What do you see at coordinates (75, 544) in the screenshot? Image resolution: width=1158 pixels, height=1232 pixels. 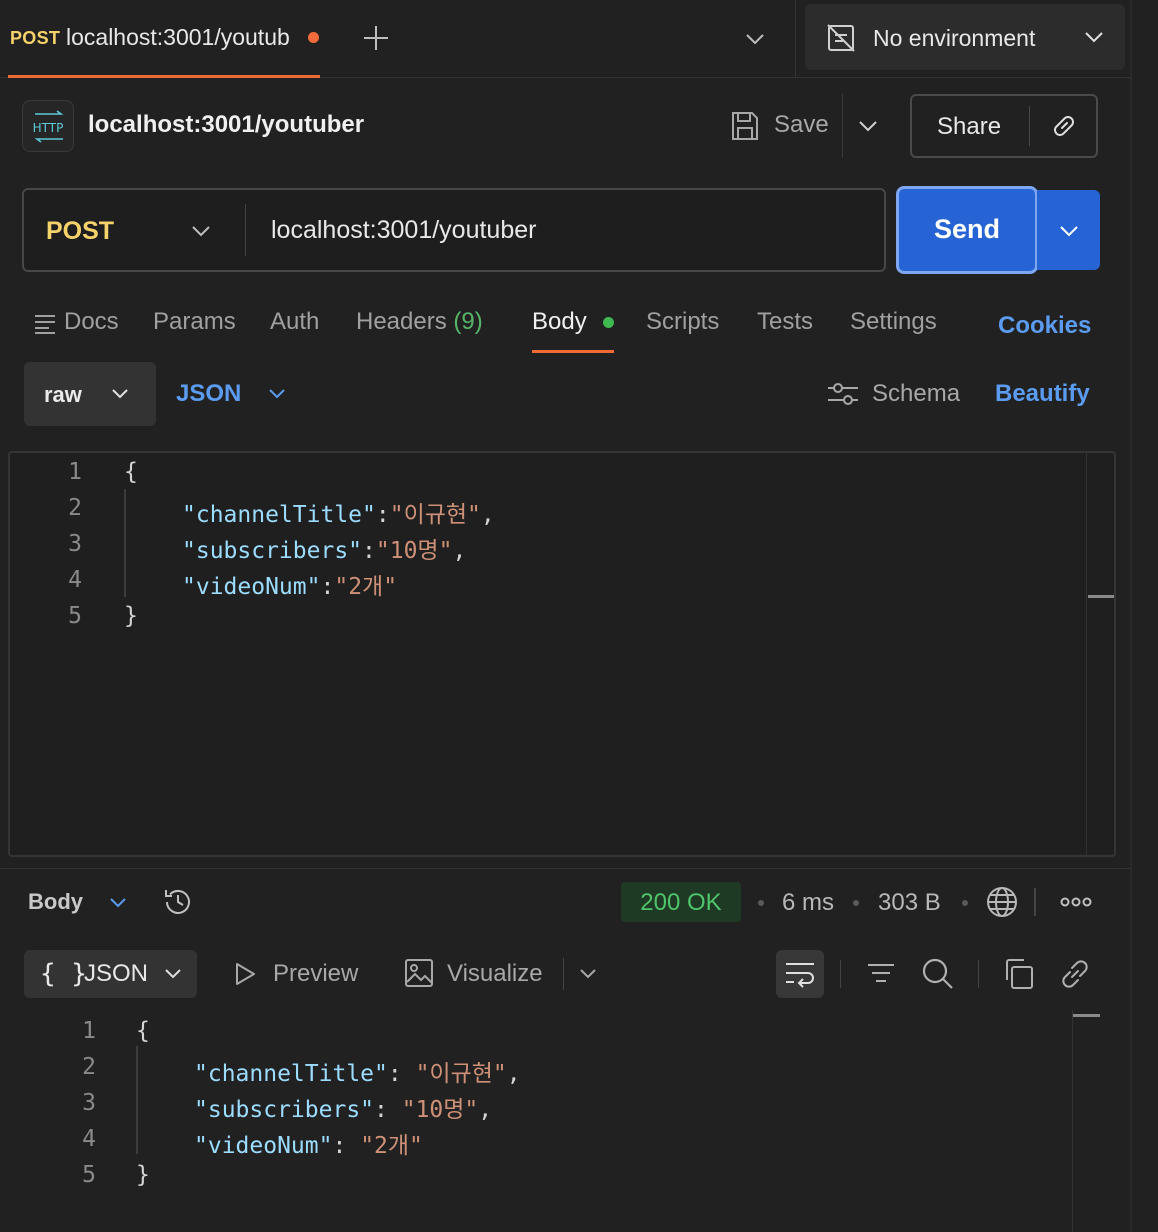 I see `line-number: 3` at bounding box center [75, 544].